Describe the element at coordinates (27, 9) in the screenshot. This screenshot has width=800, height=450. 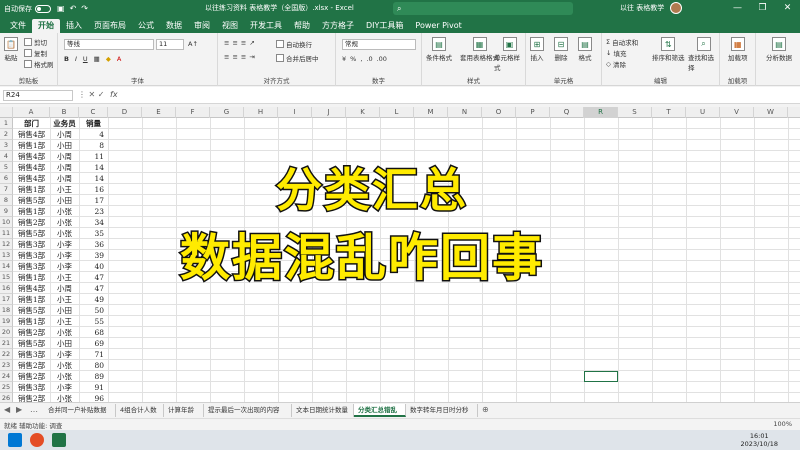
I see `autosave-toggle: 自动保存` at that location.